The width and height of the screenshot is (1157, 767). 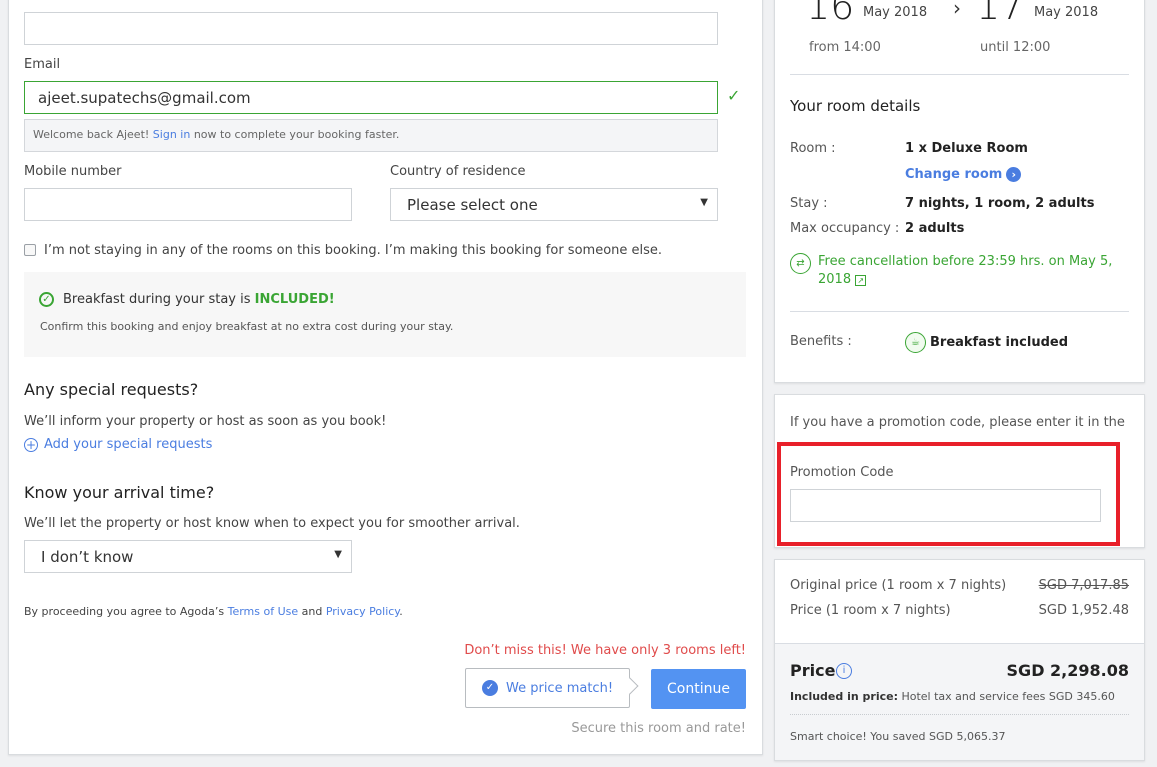 What do you see at coordinates (371, 97) in the screenshot?
I see `email-input: ajeet.supatechs@gmail.com` at bounding box center [371, 97].